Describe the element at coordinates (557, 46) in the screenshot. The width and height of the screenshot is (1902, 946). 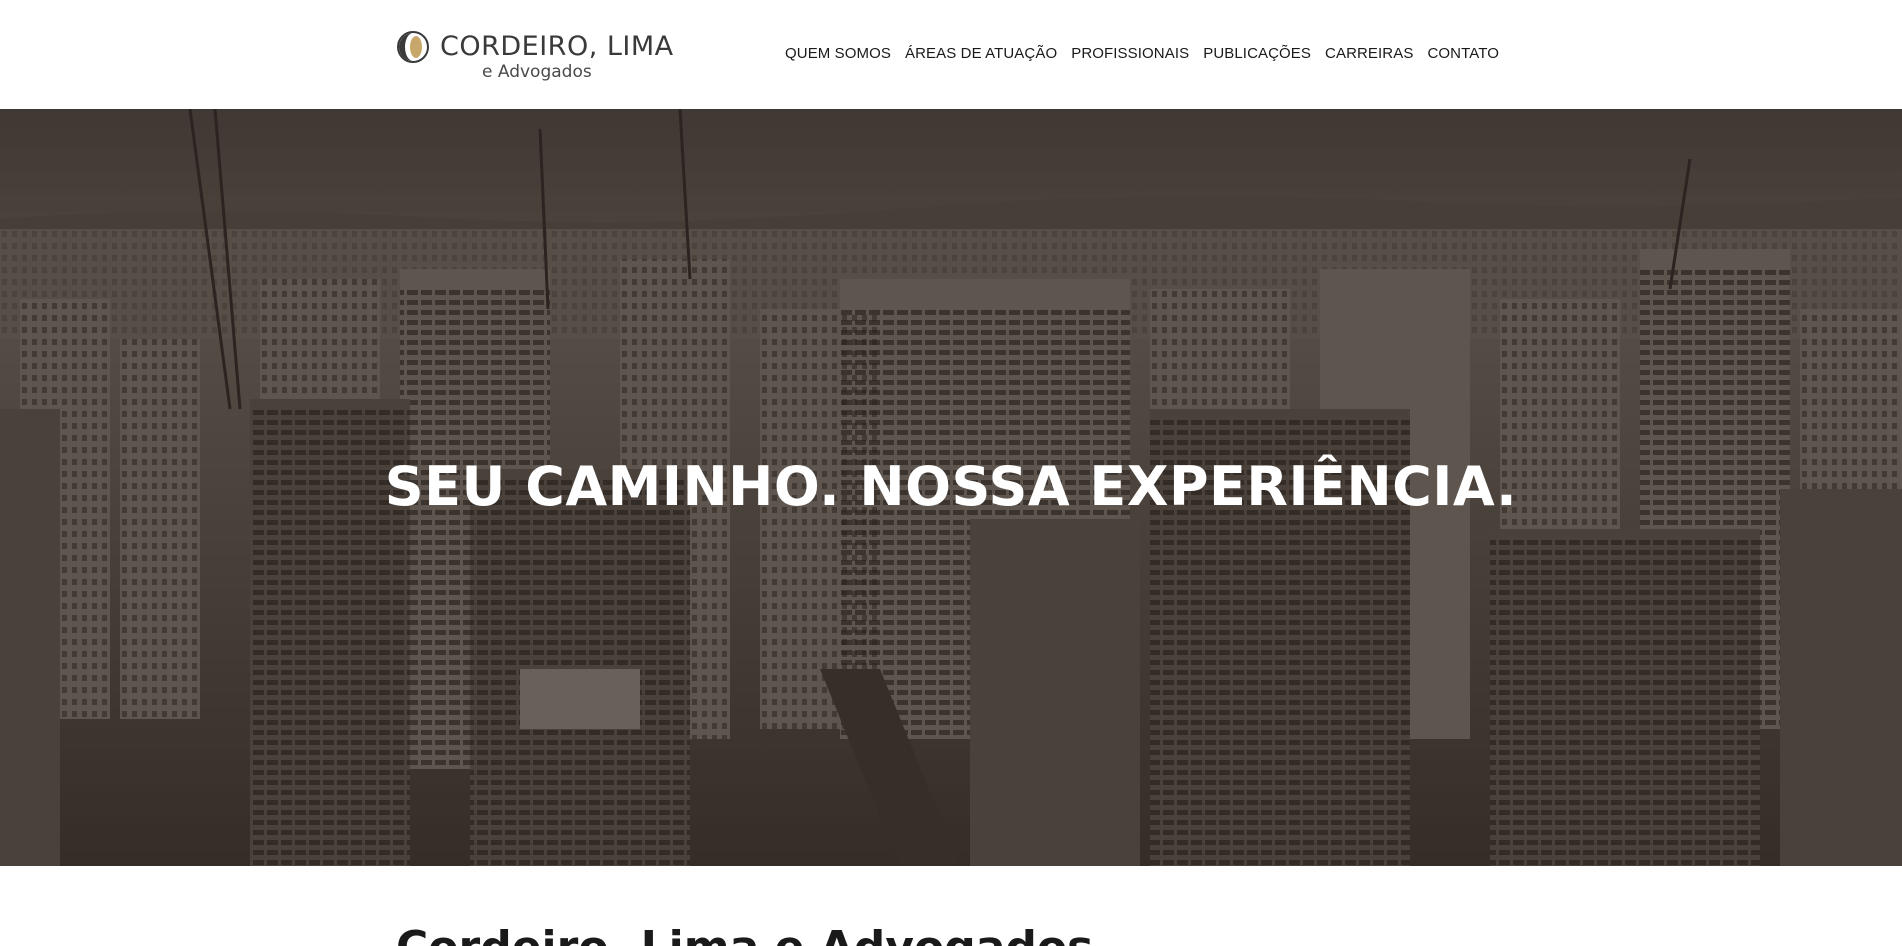
I see `logo-name: CORDEIRO, LIMA` at that location.